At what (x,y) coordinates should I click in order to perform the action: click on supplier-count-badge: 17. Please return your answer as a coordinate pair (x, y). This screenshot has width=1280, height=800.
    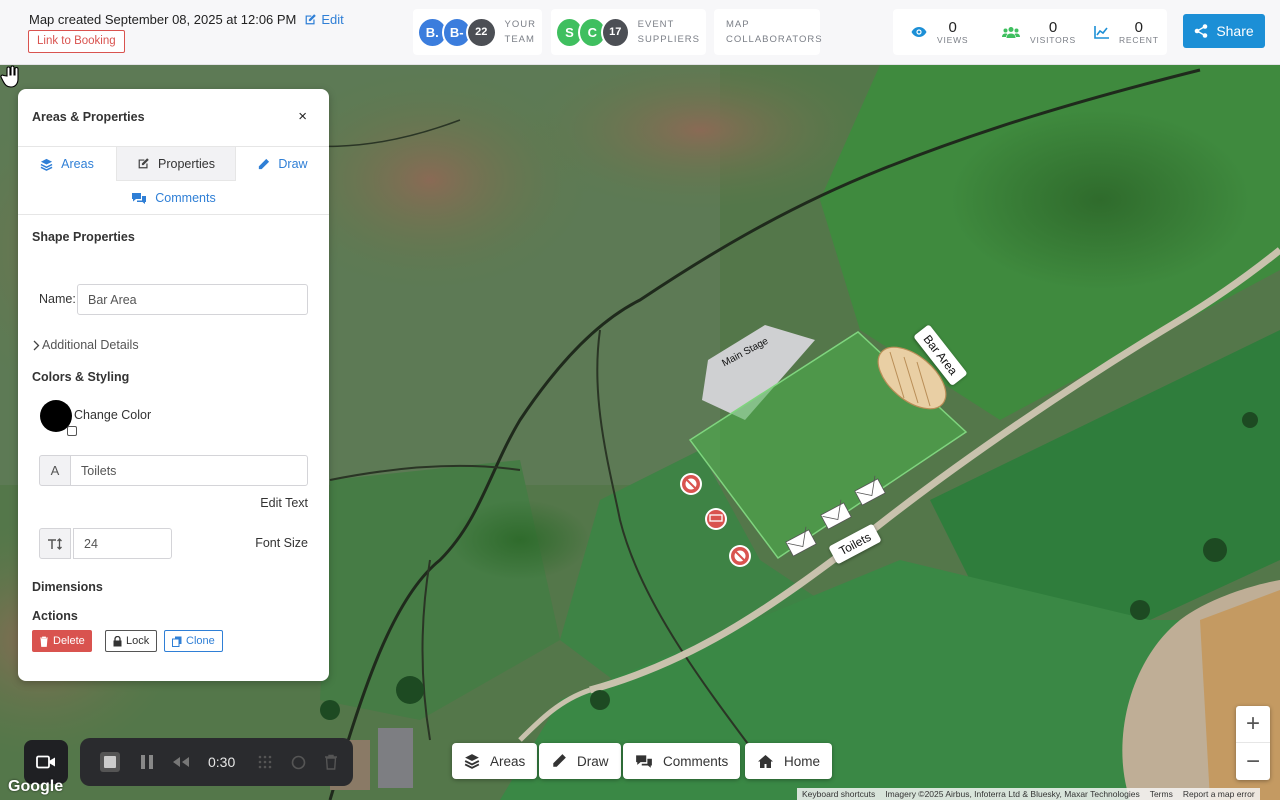
    Looking at the image, I should click on (615, 32).